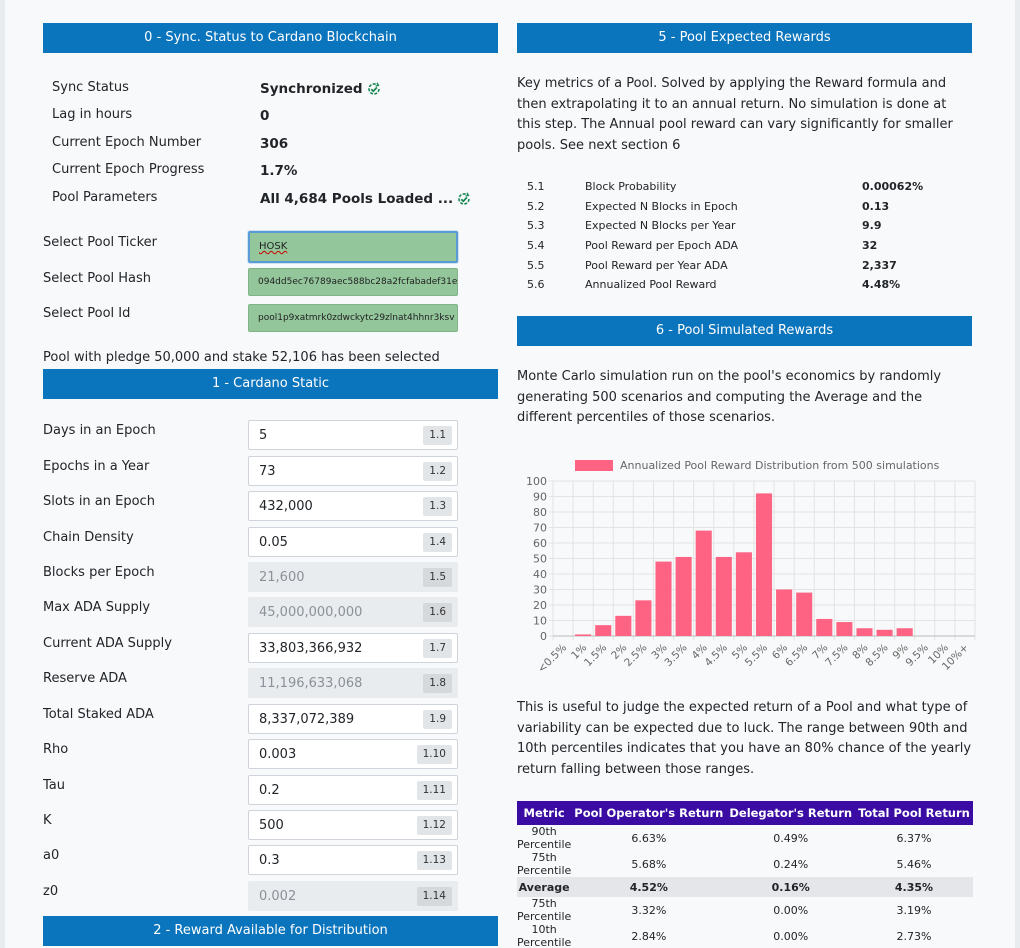 The image size is (1020, 948). Describe the element at coordinates (353, 648) in the screenshot. I see `param-input: 33,803,366,932 1.7` at that location.